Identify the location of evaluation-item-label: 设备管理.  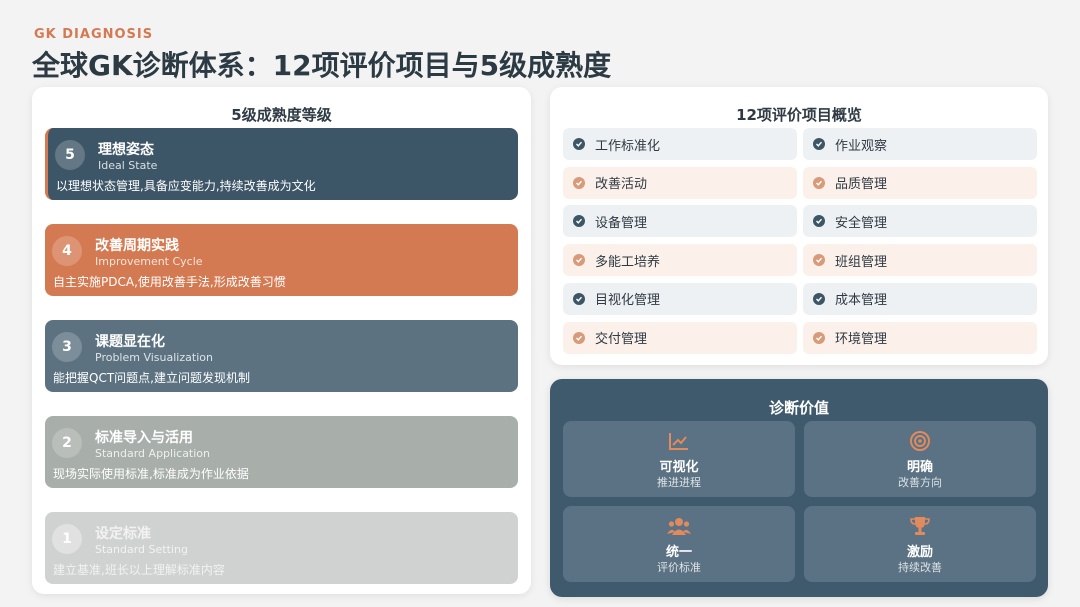
(621, 223).